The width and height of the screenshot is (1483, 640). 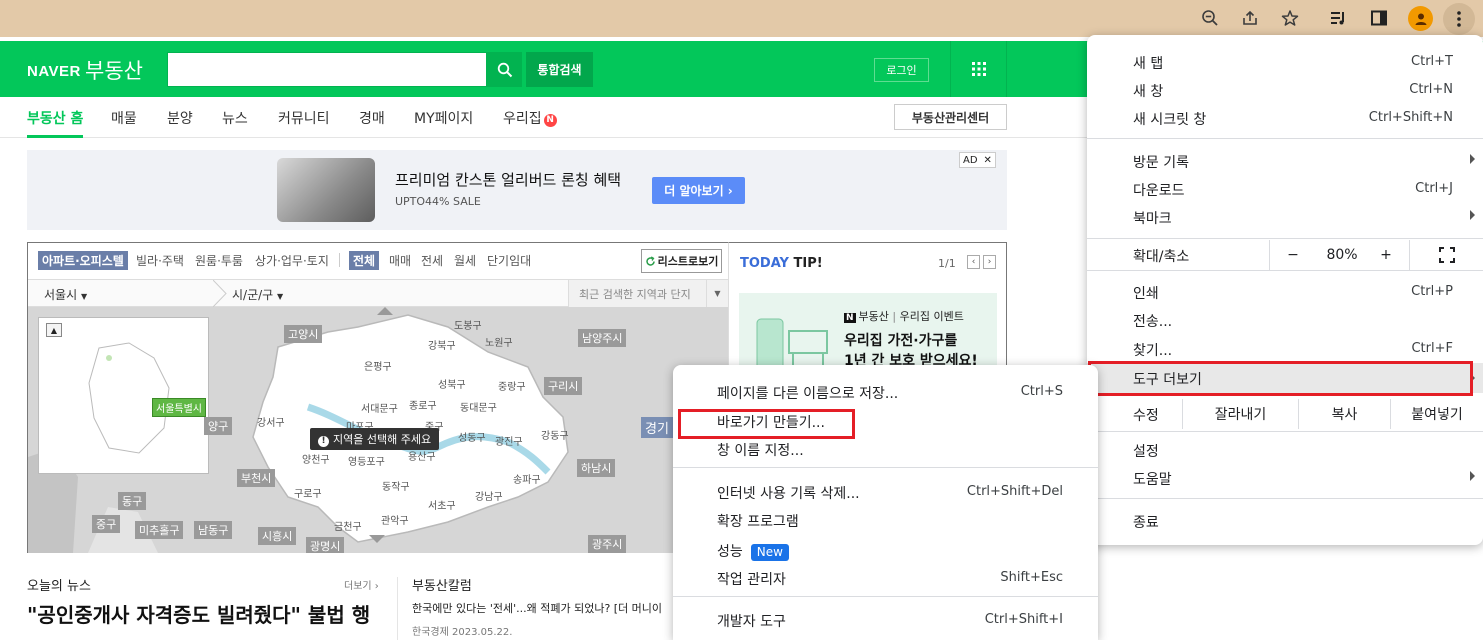 I want to click on search-button, so click(x=504, y=69).